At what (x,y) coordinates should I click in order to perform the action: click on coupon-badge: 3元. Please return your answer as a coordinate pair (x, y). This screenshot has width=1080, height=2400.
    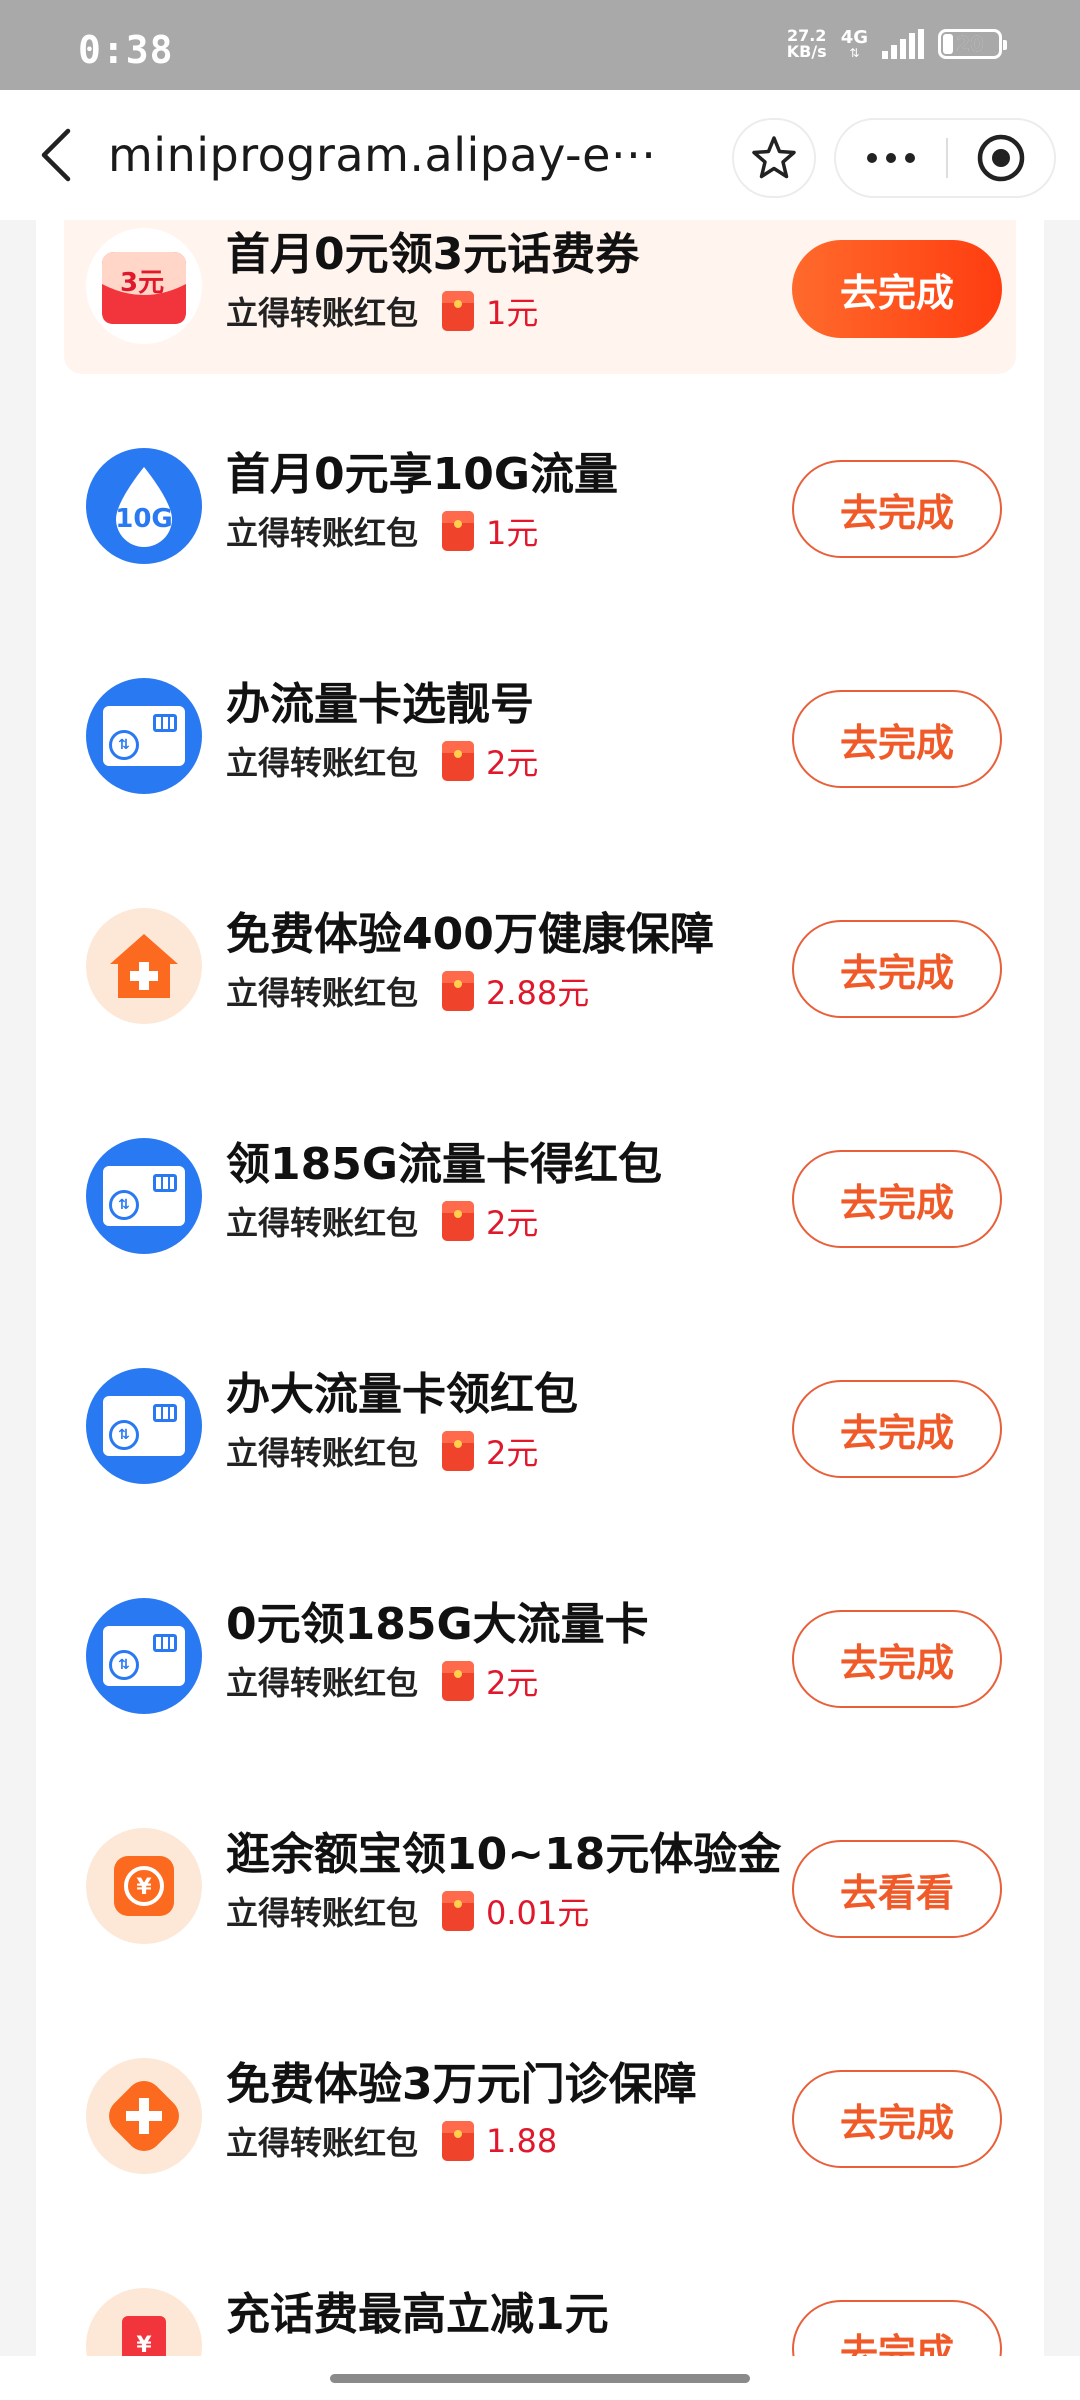
    Looking at the image, I should click on (142, 283).